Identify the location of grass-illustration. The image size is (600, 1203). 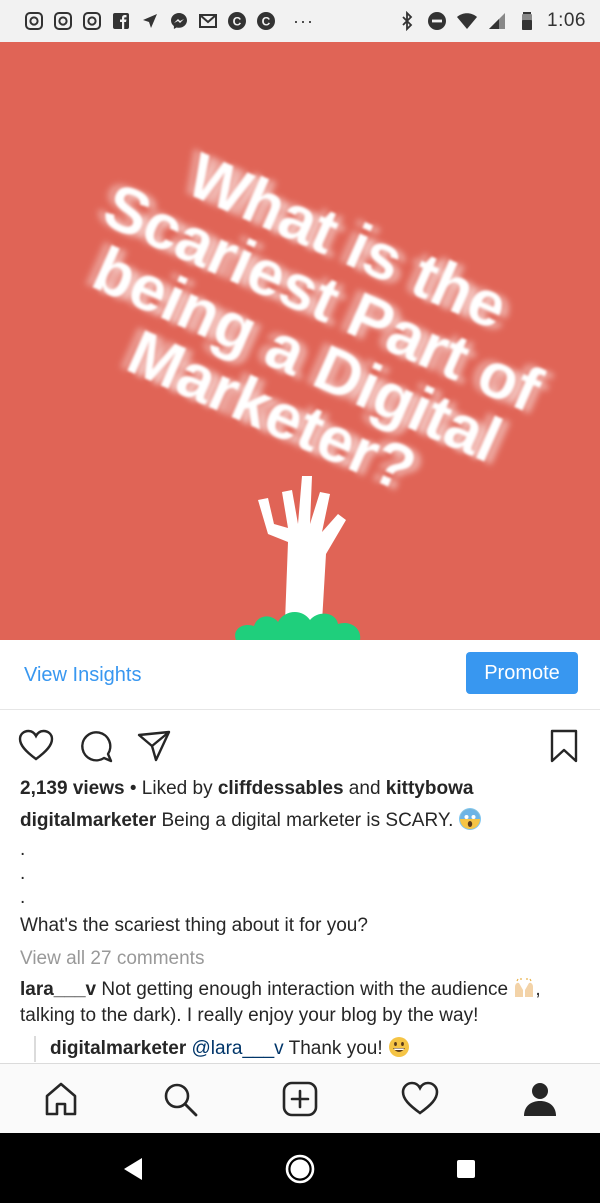
(298, 625).